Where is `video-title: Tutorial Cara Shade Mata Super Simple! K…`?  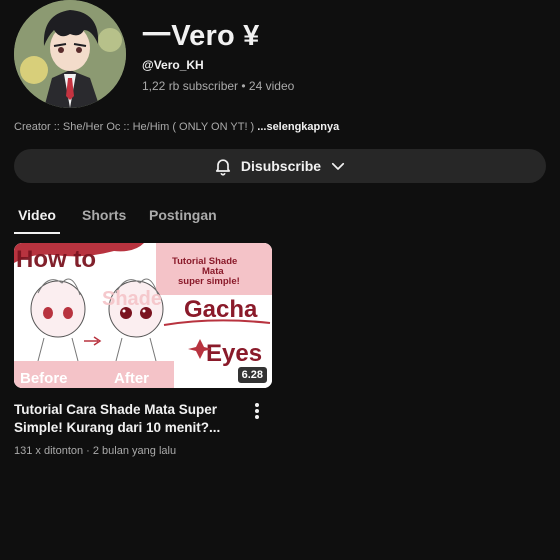
video-title: Tutorial Cara Shade Mata Super Simple! K… is located at coordinates (125, 419).